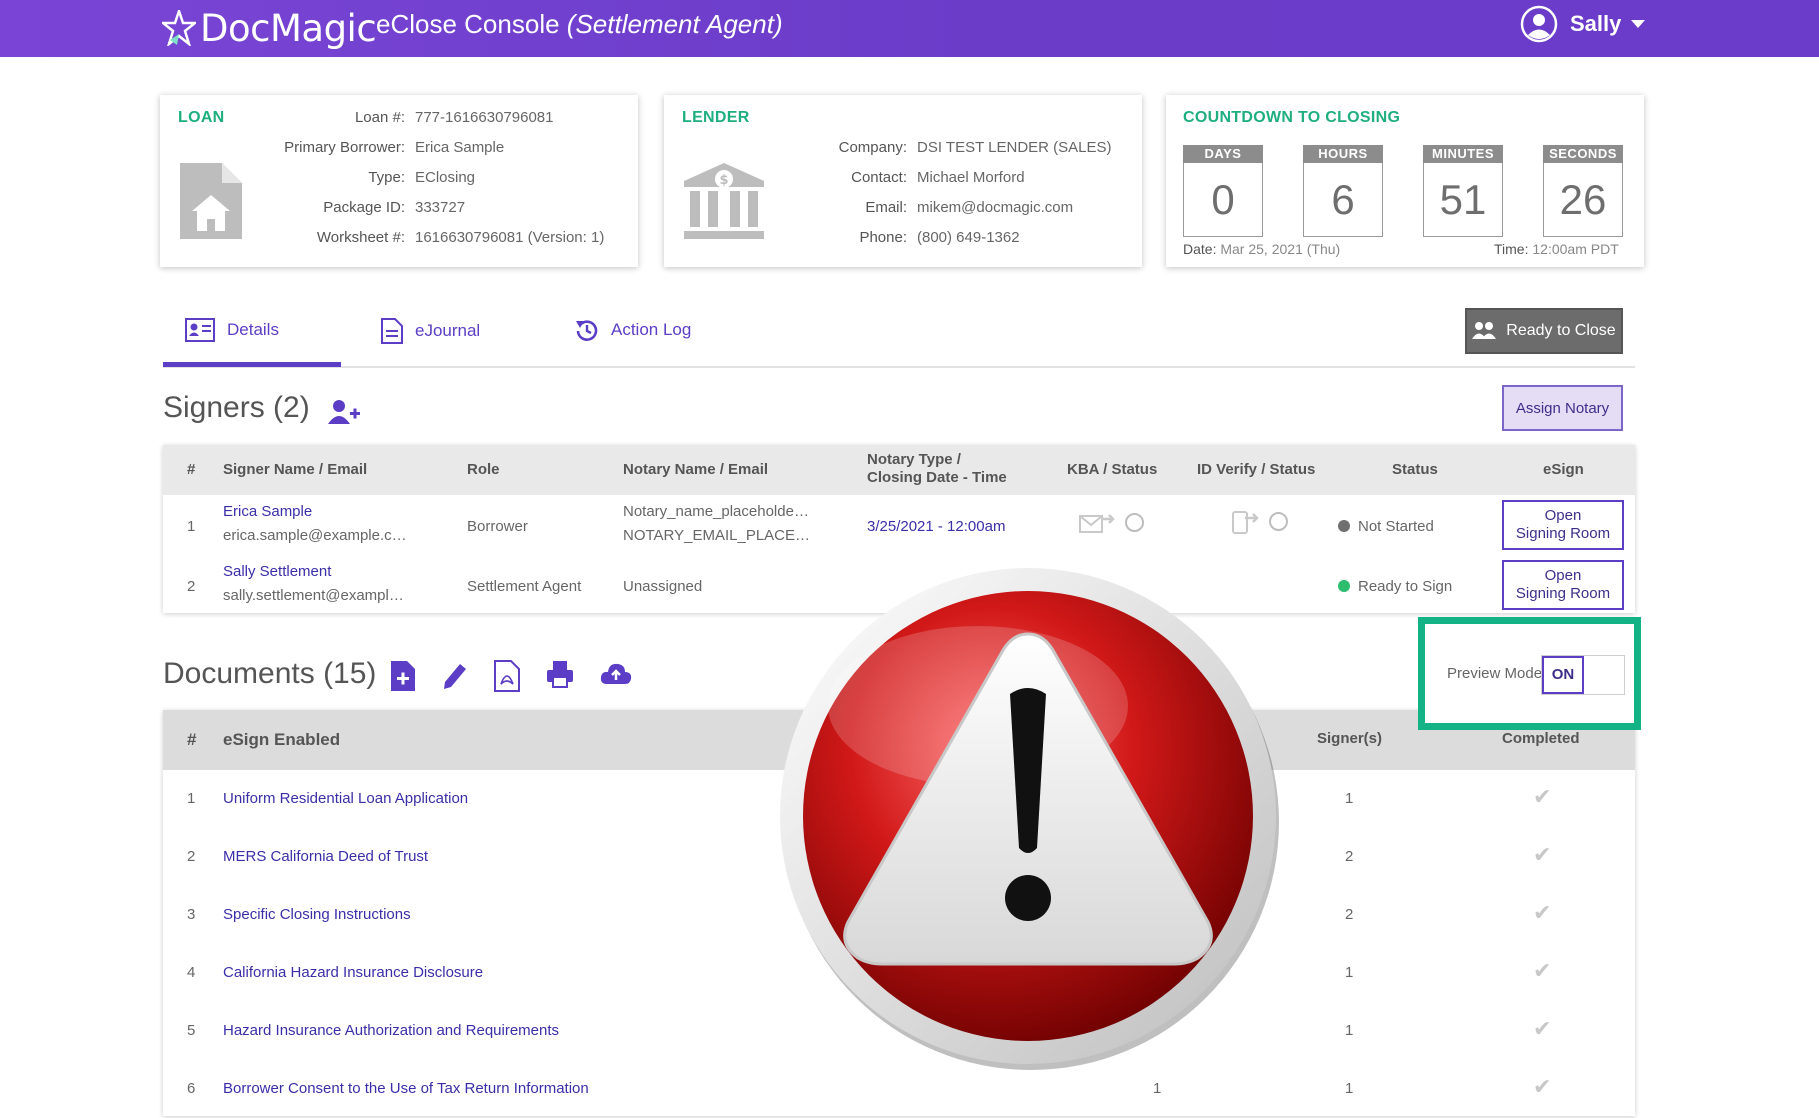  What do you see at coordinates (191, 972) in the screenshot?
I see `row-num: 4` at bounding box center [191, 972].